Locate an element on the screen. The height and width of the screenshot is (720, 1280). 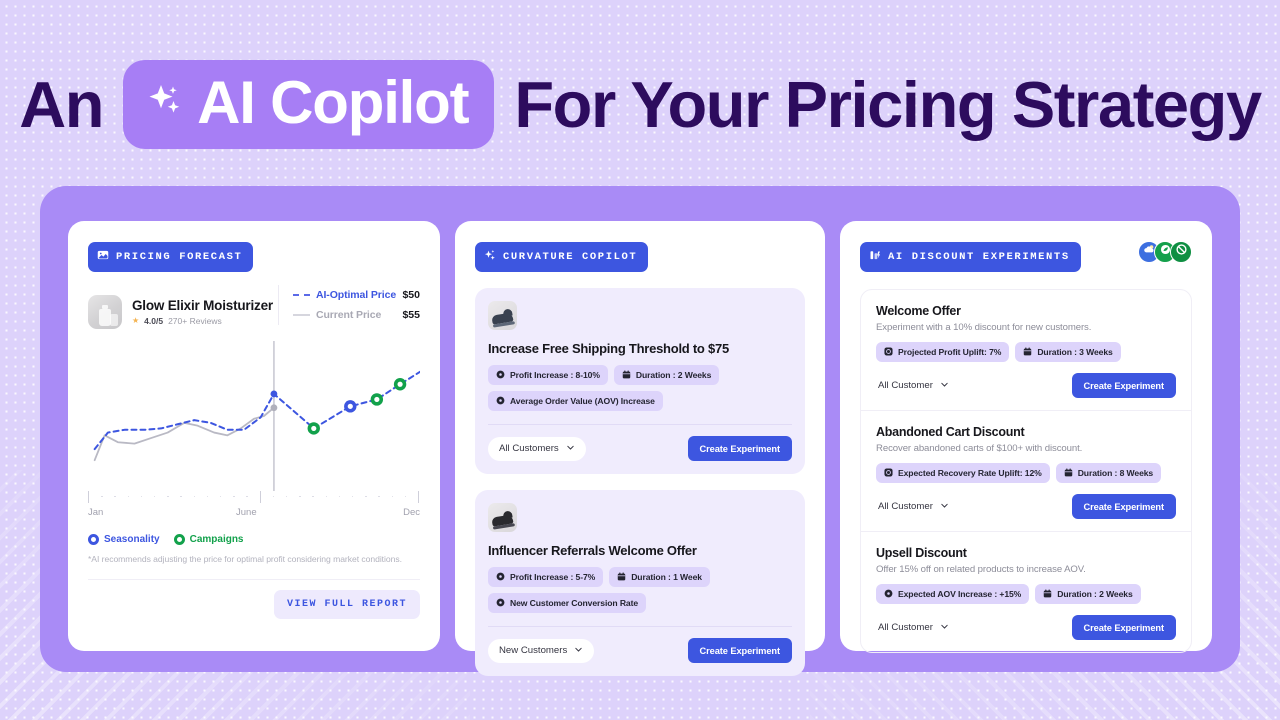
headline-ai-copilot-pill: AI Copilot is located at coordinates (309, 104).